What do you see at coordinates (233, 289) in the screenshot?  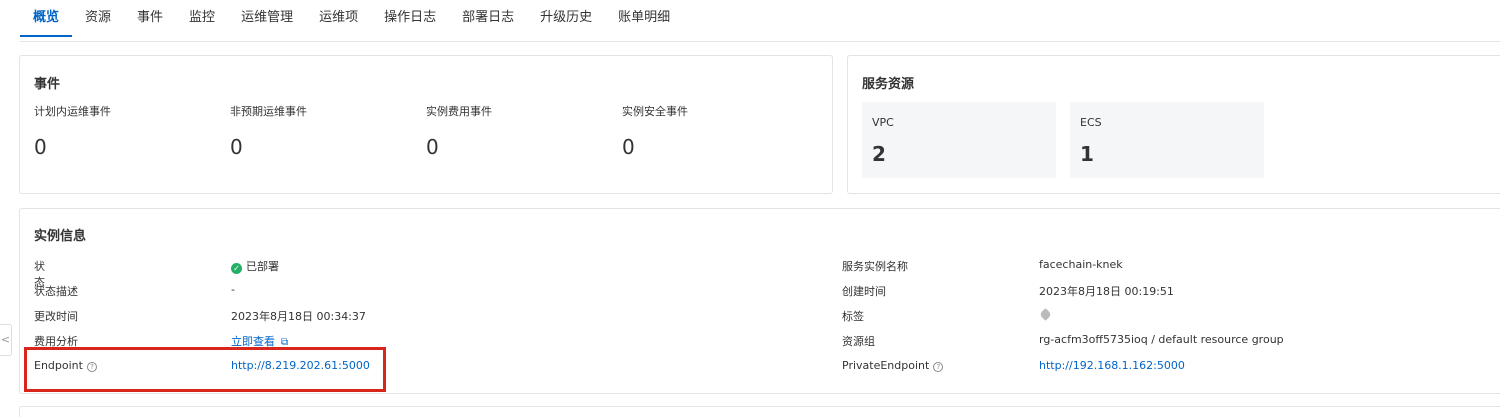 I see `status-desc-value: -` at bounding box center [233, 289].